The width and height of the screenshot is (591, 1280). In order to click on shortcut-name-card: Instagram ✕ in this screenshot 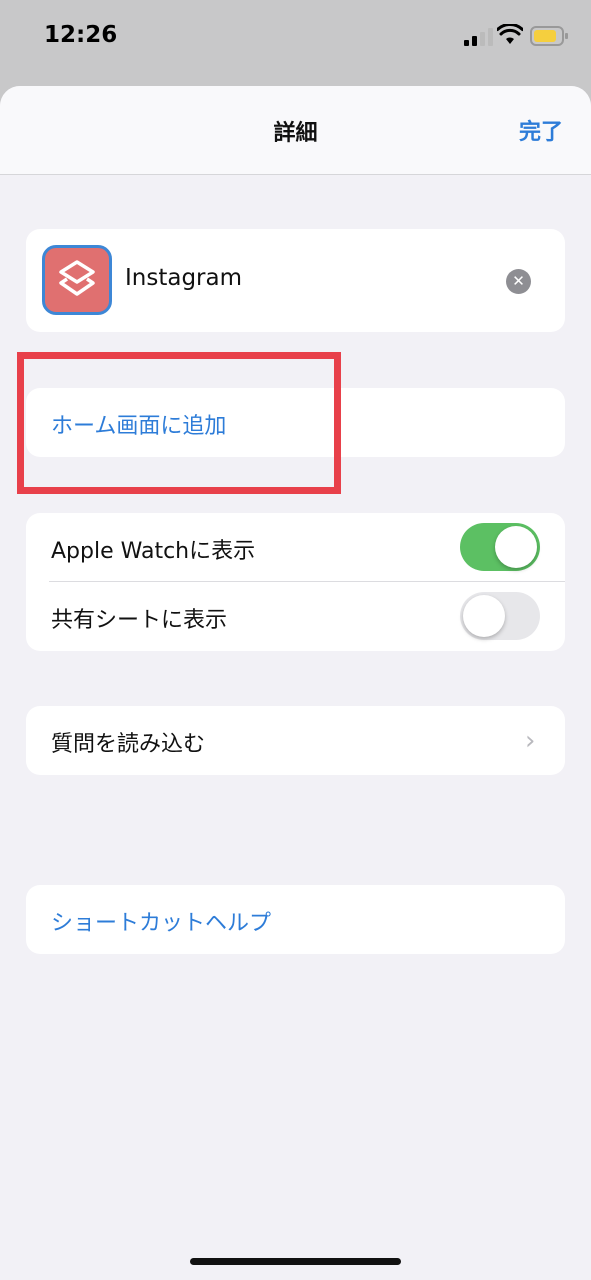, I will do `click(295, 280)`.